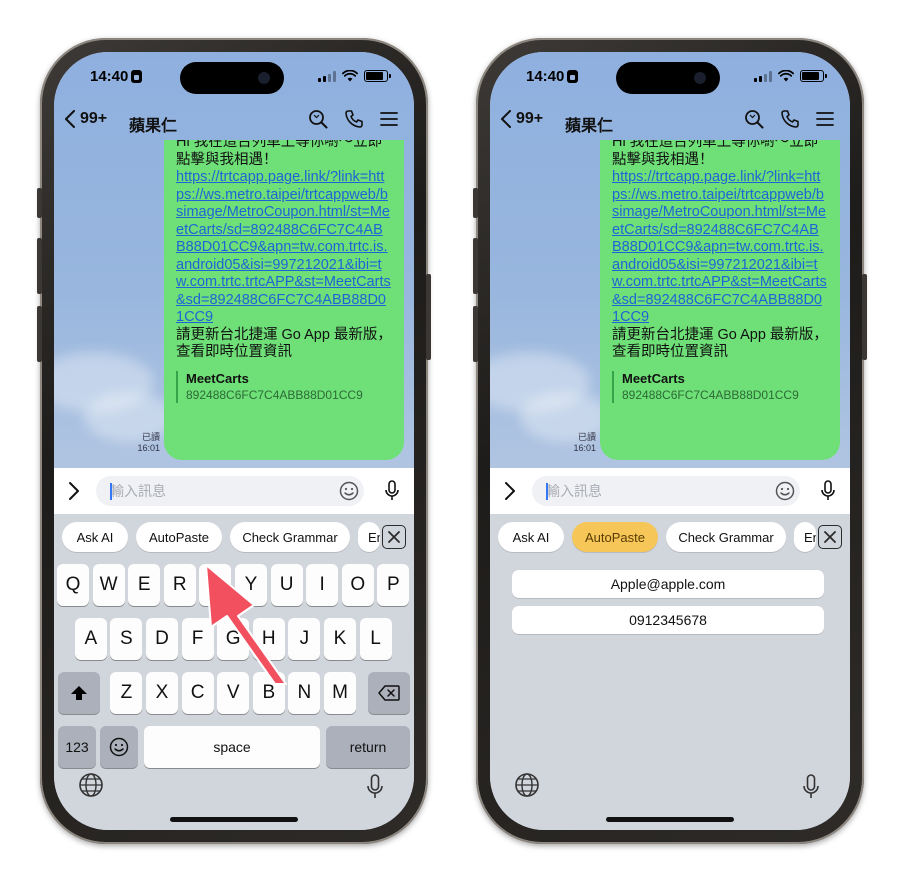 This screenshot has height=879, width=900. What do you see at coordinates (217, 378) in the screenshot?
I see `quote-title: MeetCarts` at bounding box center [217, 378].